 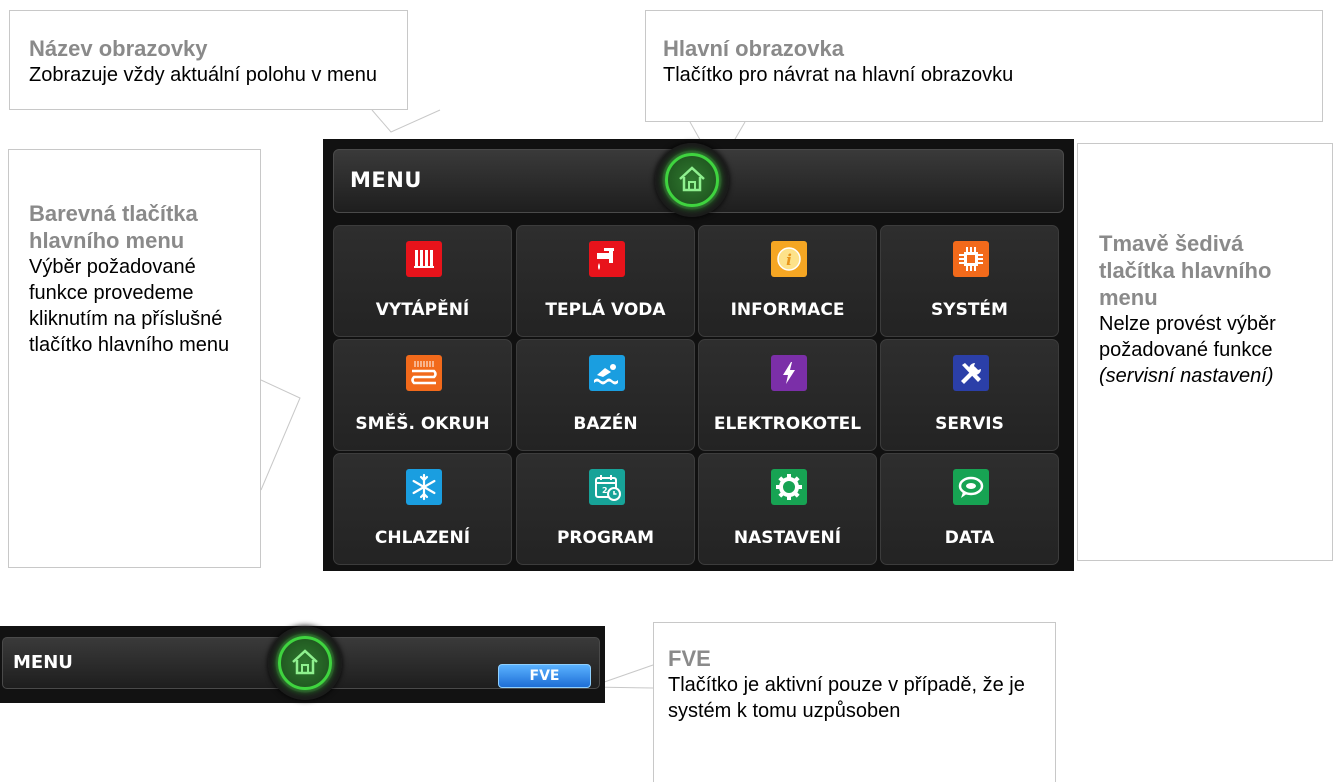 What do you see at coordinates (605, 509) in the screenshot?
I see `menu-tile-program: 2 PROGRAM` at bounding box center [605, 509].